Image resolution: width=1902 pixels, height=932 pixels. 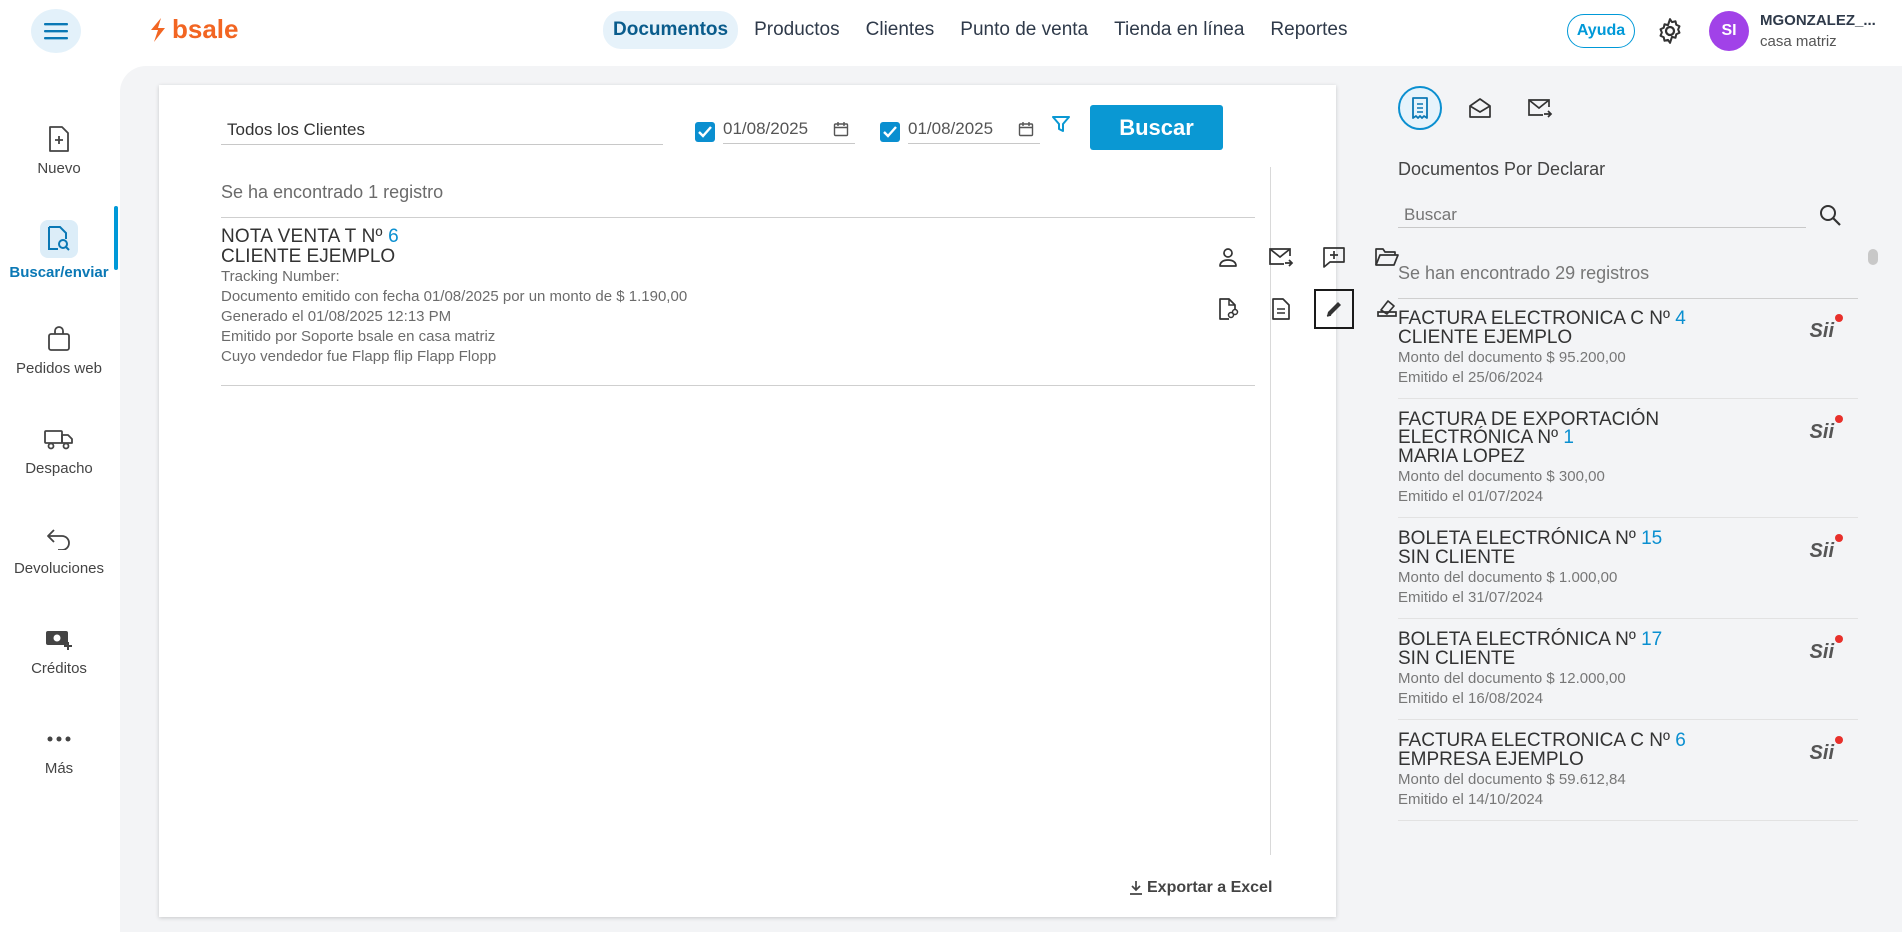 I want to click on comment-plus-icon, so click(x=1334, y=257).